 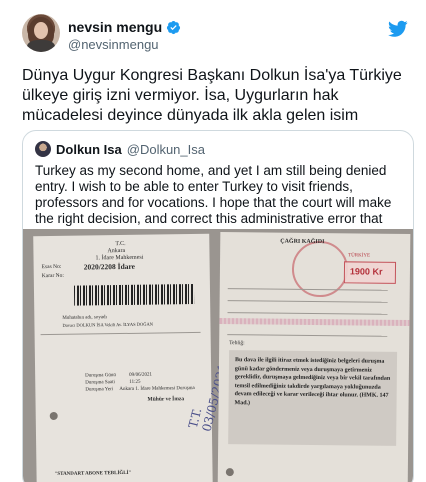 What do you see at coordinates (93, 473) in the screenshot?
I see `doc-footer: "STANDART ABONE TEBLİĞLİ"` at bounding box center [93, 473].